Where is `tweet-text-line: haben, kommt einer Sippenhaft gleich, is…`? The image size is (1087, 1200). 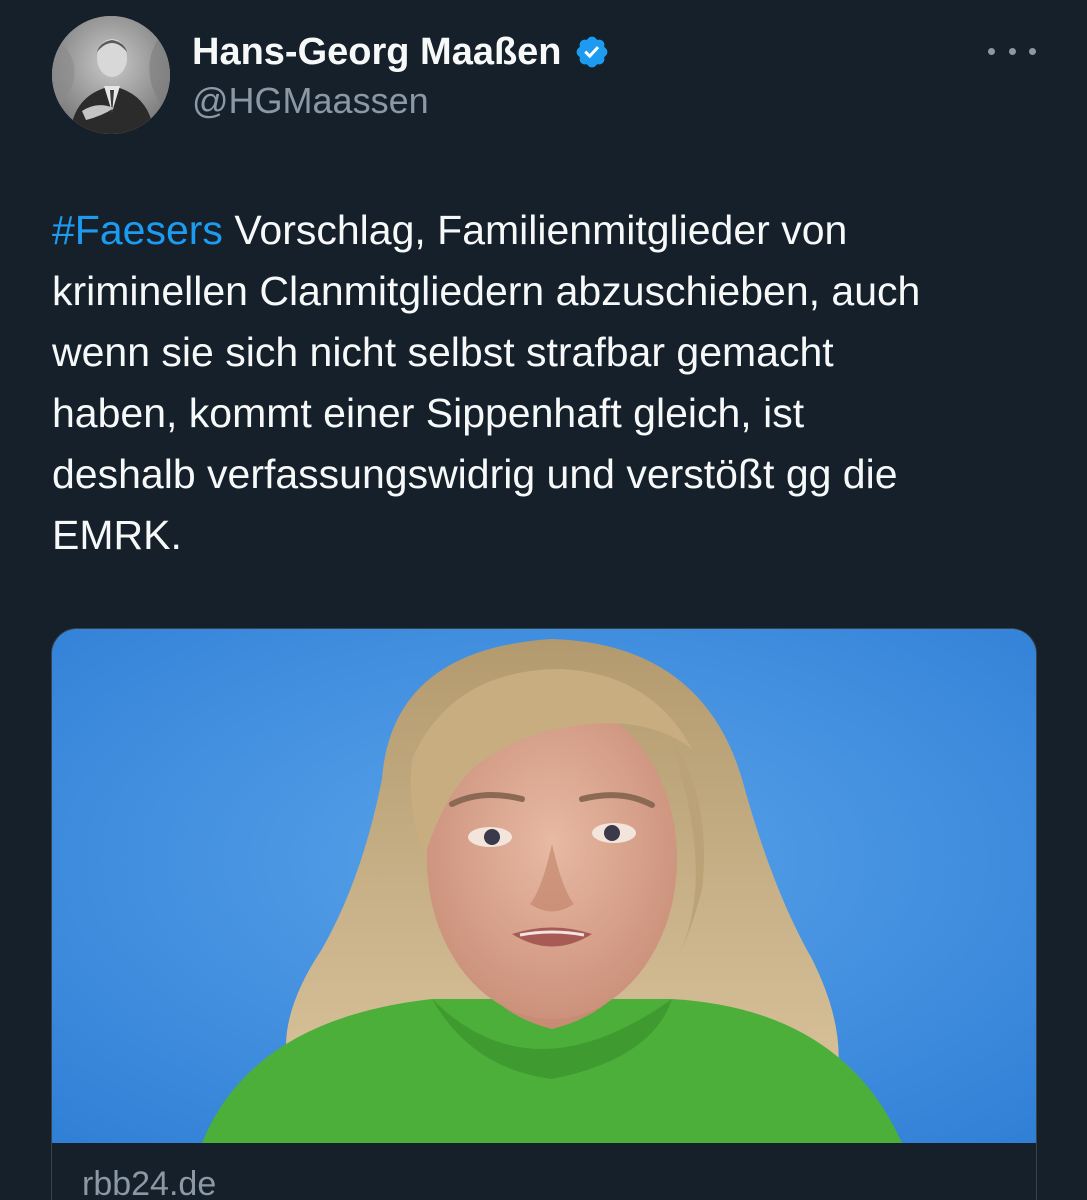 tweet-text-line: haben, kommt einer Sippenhaft gleich, is… is located at coordinates (428, 413).